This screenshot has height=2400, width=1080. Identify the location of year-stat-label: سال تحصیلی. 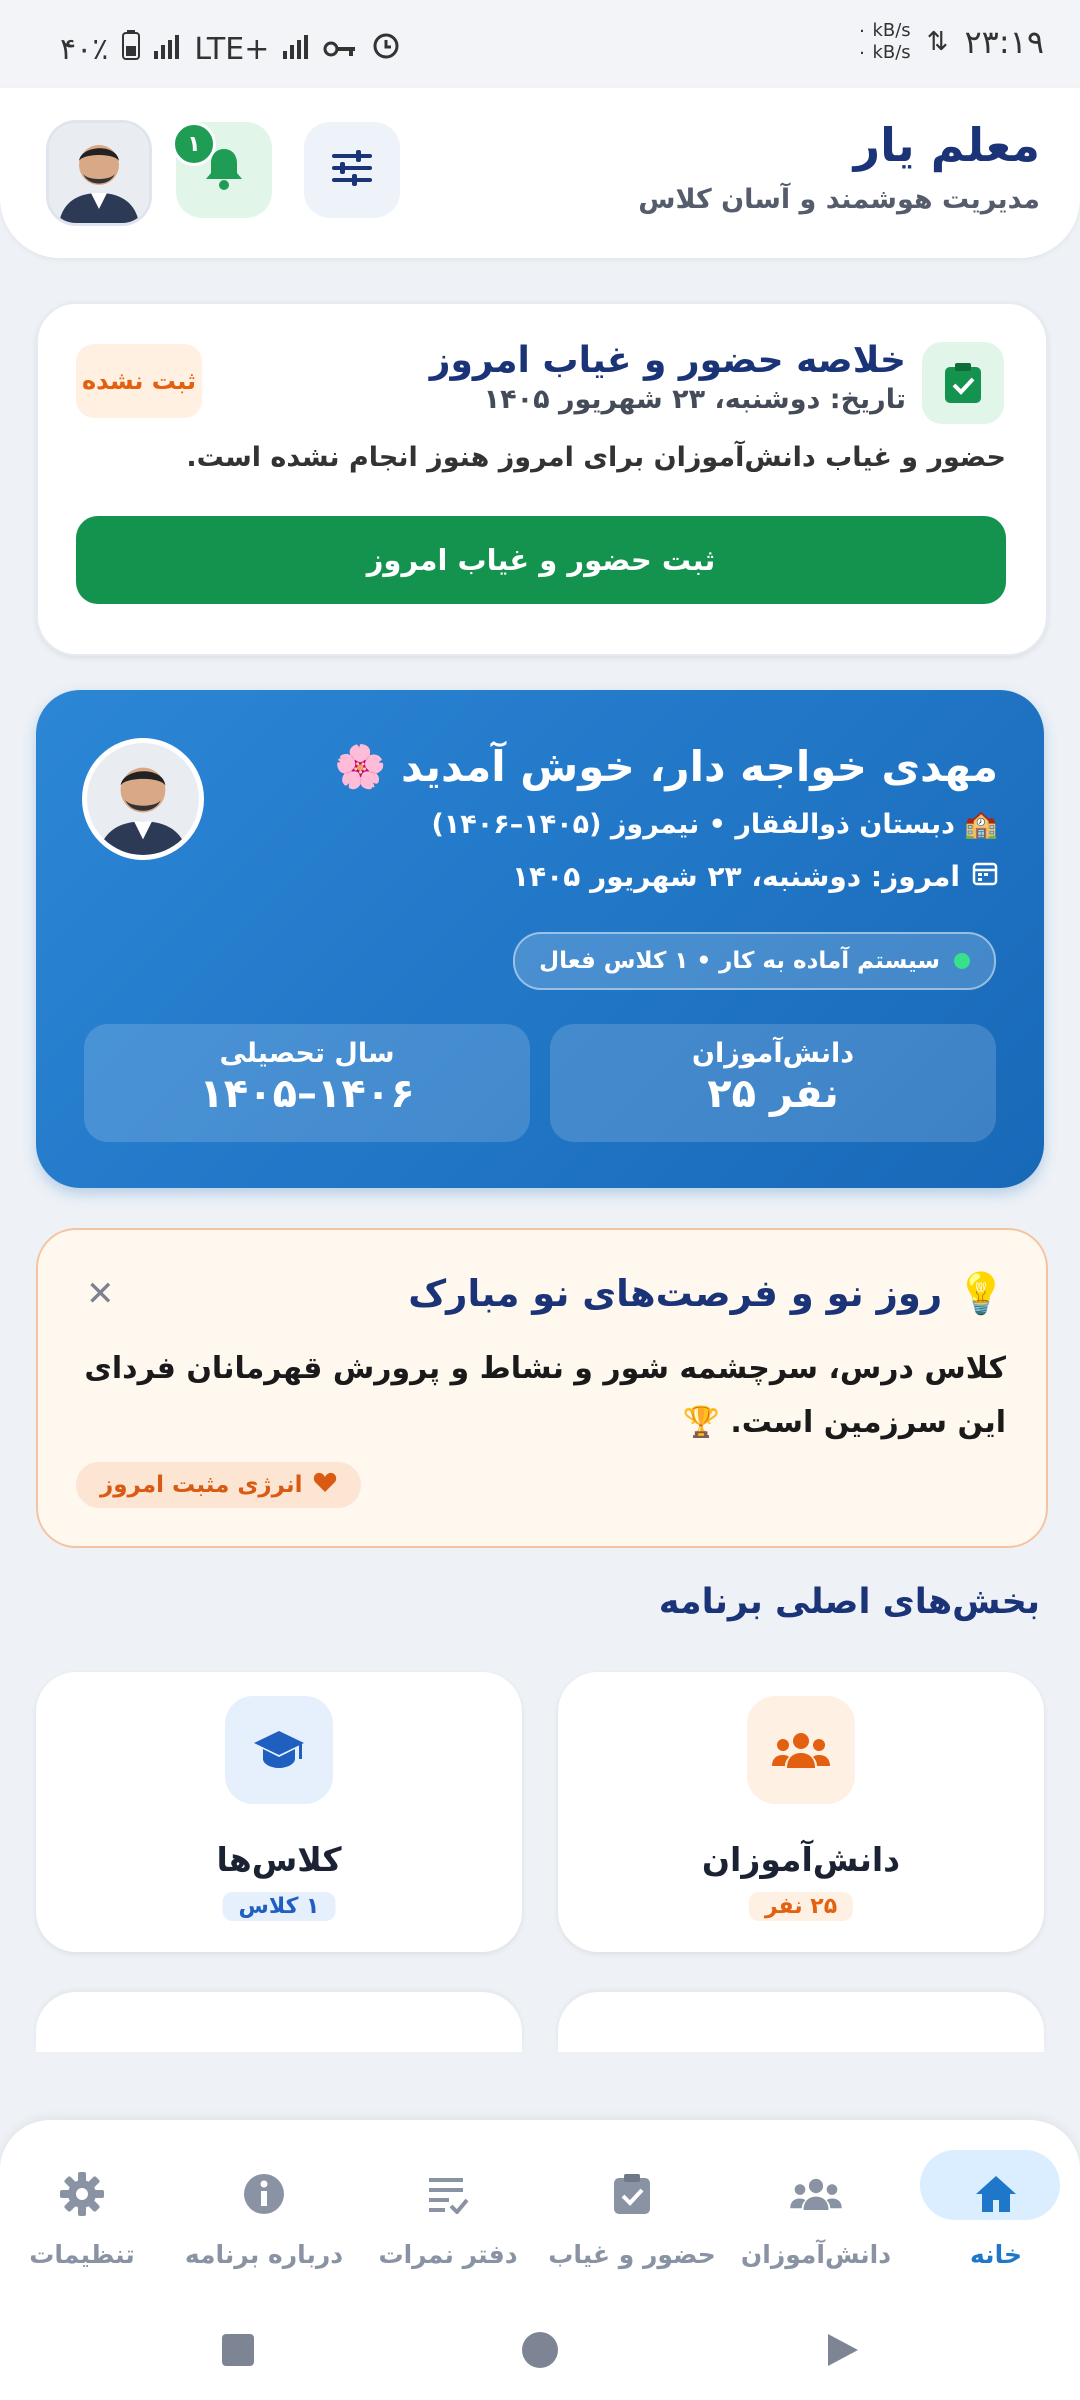
(307, 1053).